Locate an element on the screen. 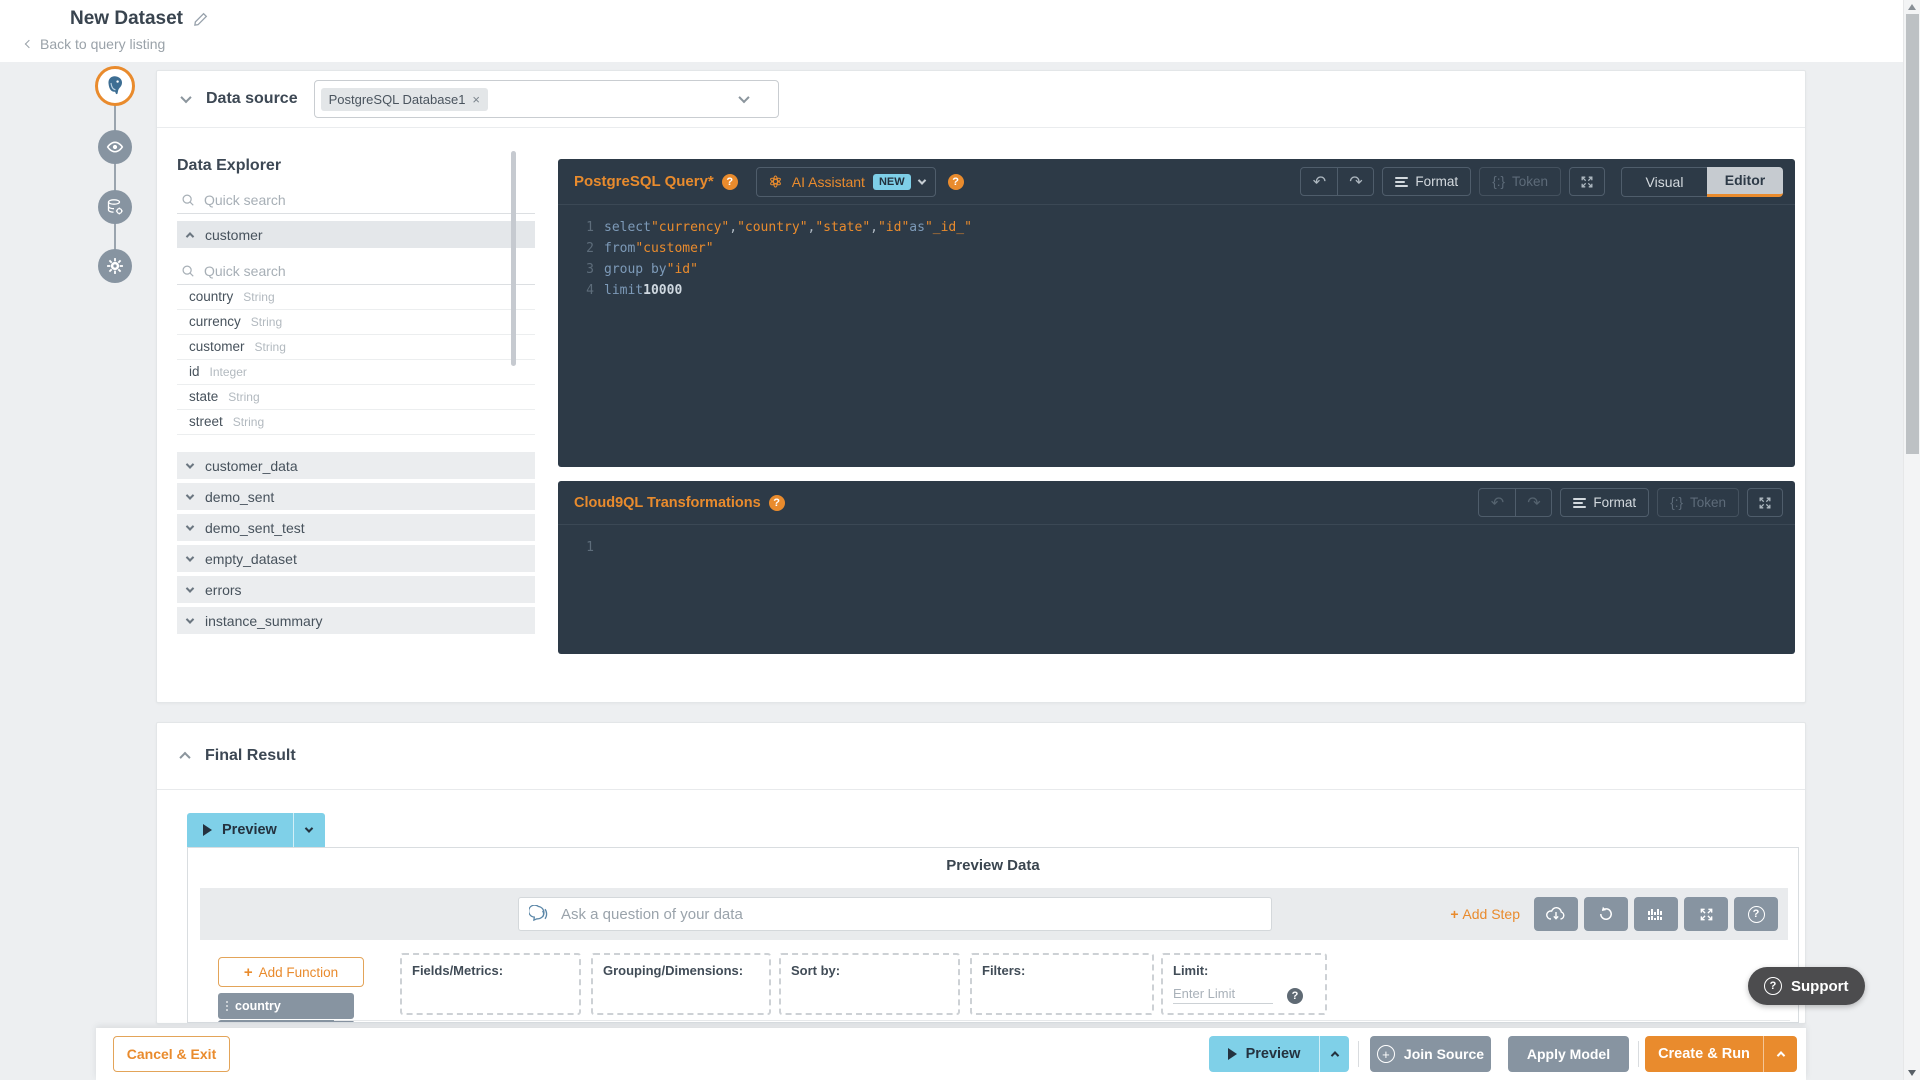 The height and width of the screenshot is (1080, 1920). ask-question-input is located at coordinates (911, 914).